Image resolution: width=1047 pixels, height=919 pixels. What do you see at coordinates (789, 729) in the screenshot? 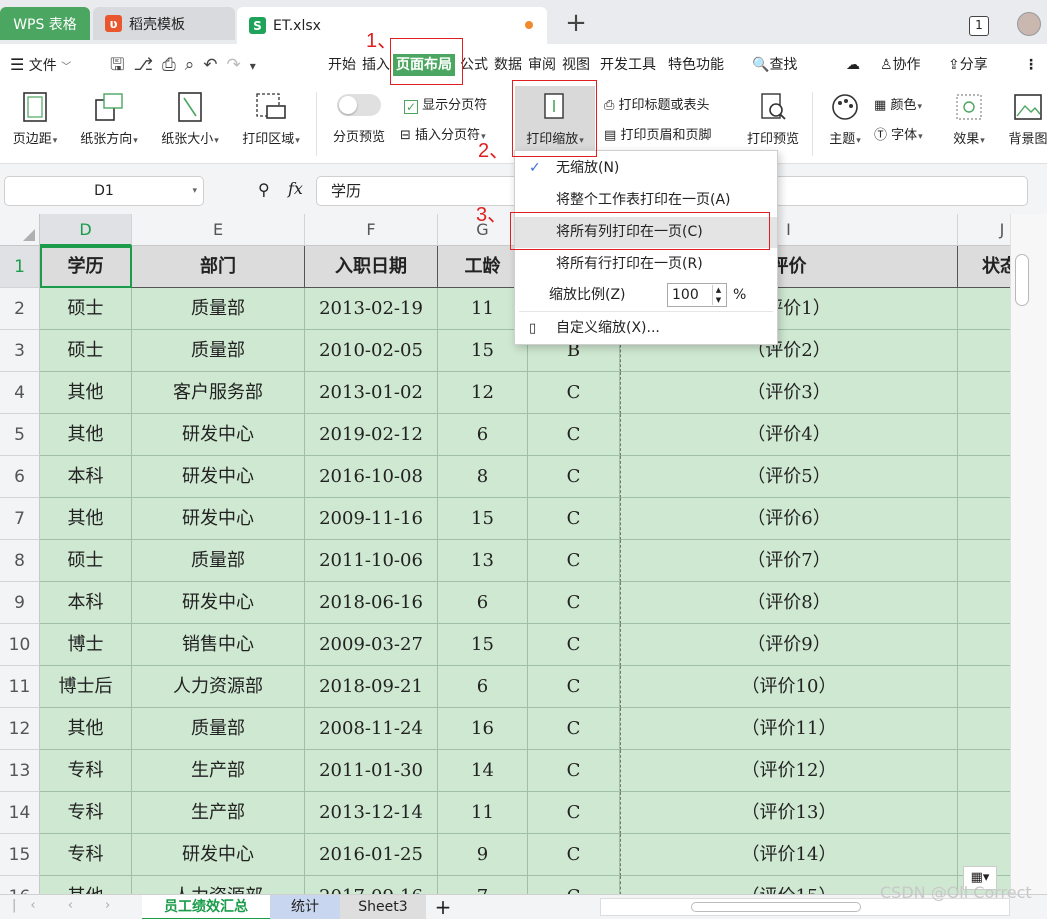
I see `table-cell: （评价11）` at bounding box center [789, 729].